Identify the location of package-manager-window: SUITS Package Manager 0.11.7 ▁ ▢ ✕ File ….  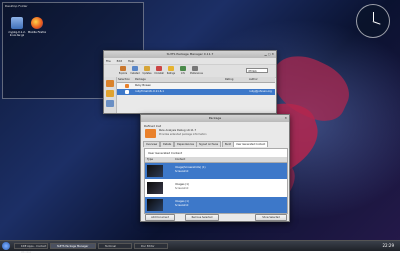
(190, 82).